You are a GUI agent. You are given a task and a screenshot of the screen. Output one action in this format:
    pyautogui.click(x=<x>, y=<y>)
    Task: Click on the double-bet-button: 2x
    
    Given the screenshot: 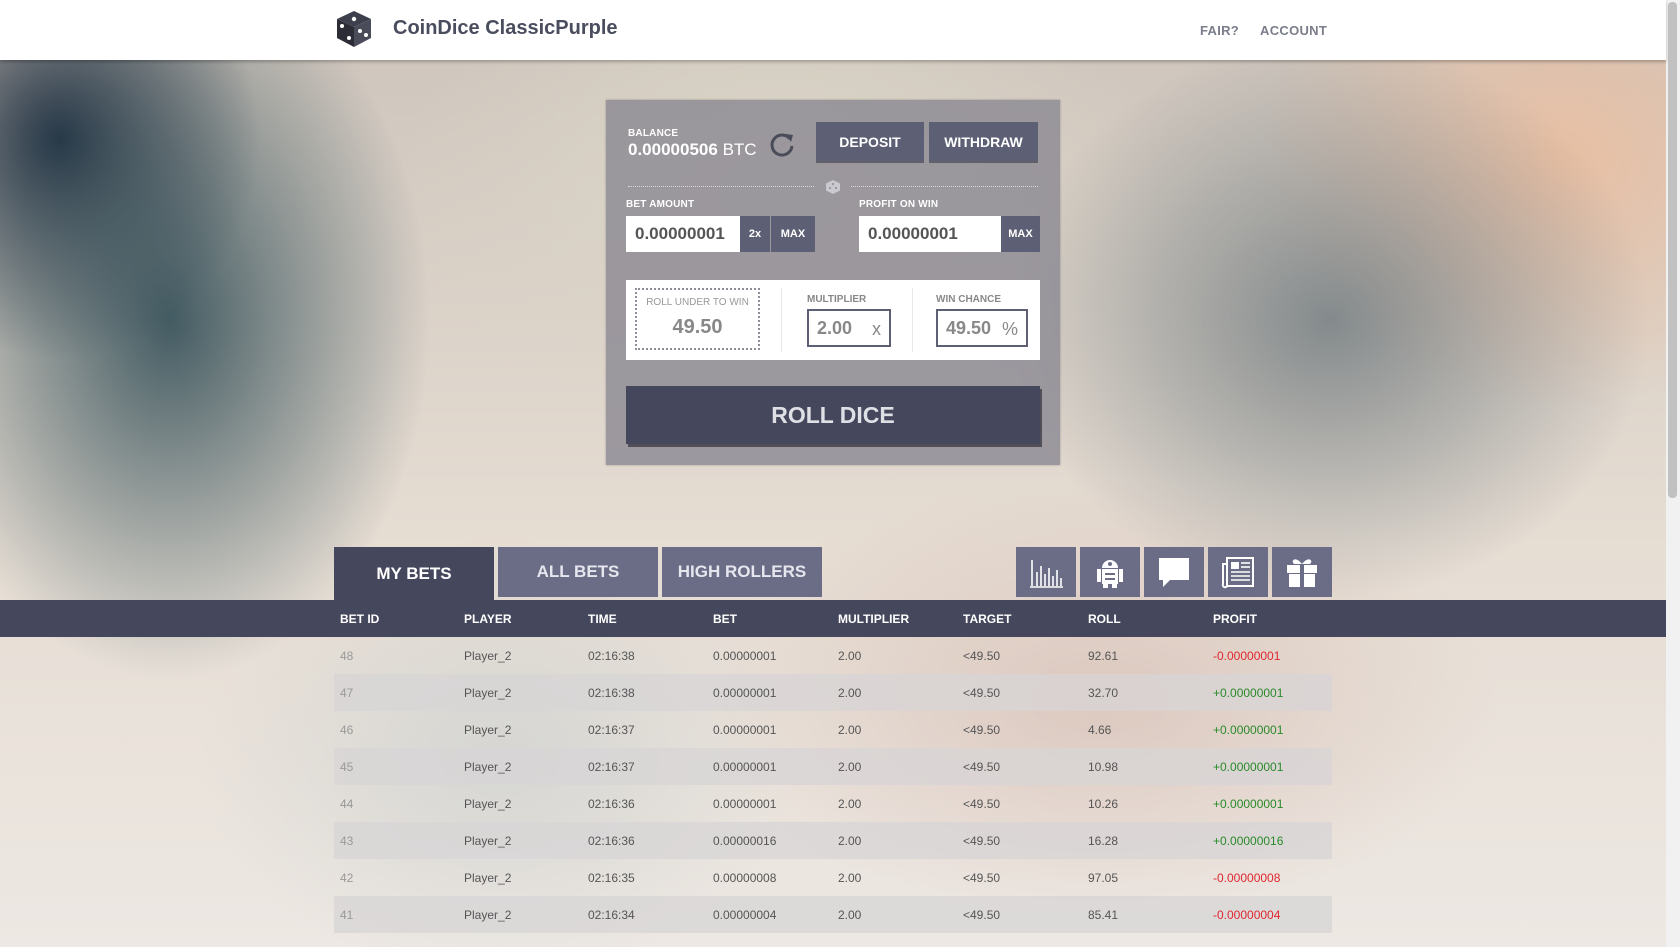 What is the action you would take?
    pyautogui.click(x=755, y=234)
    